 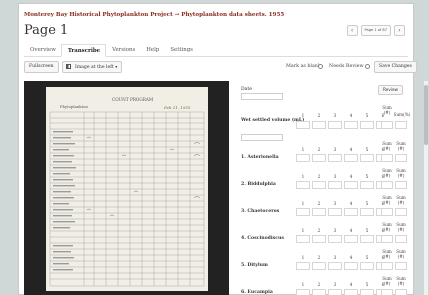 I want to click on tab-help: Help, so click(x=152, y=50).